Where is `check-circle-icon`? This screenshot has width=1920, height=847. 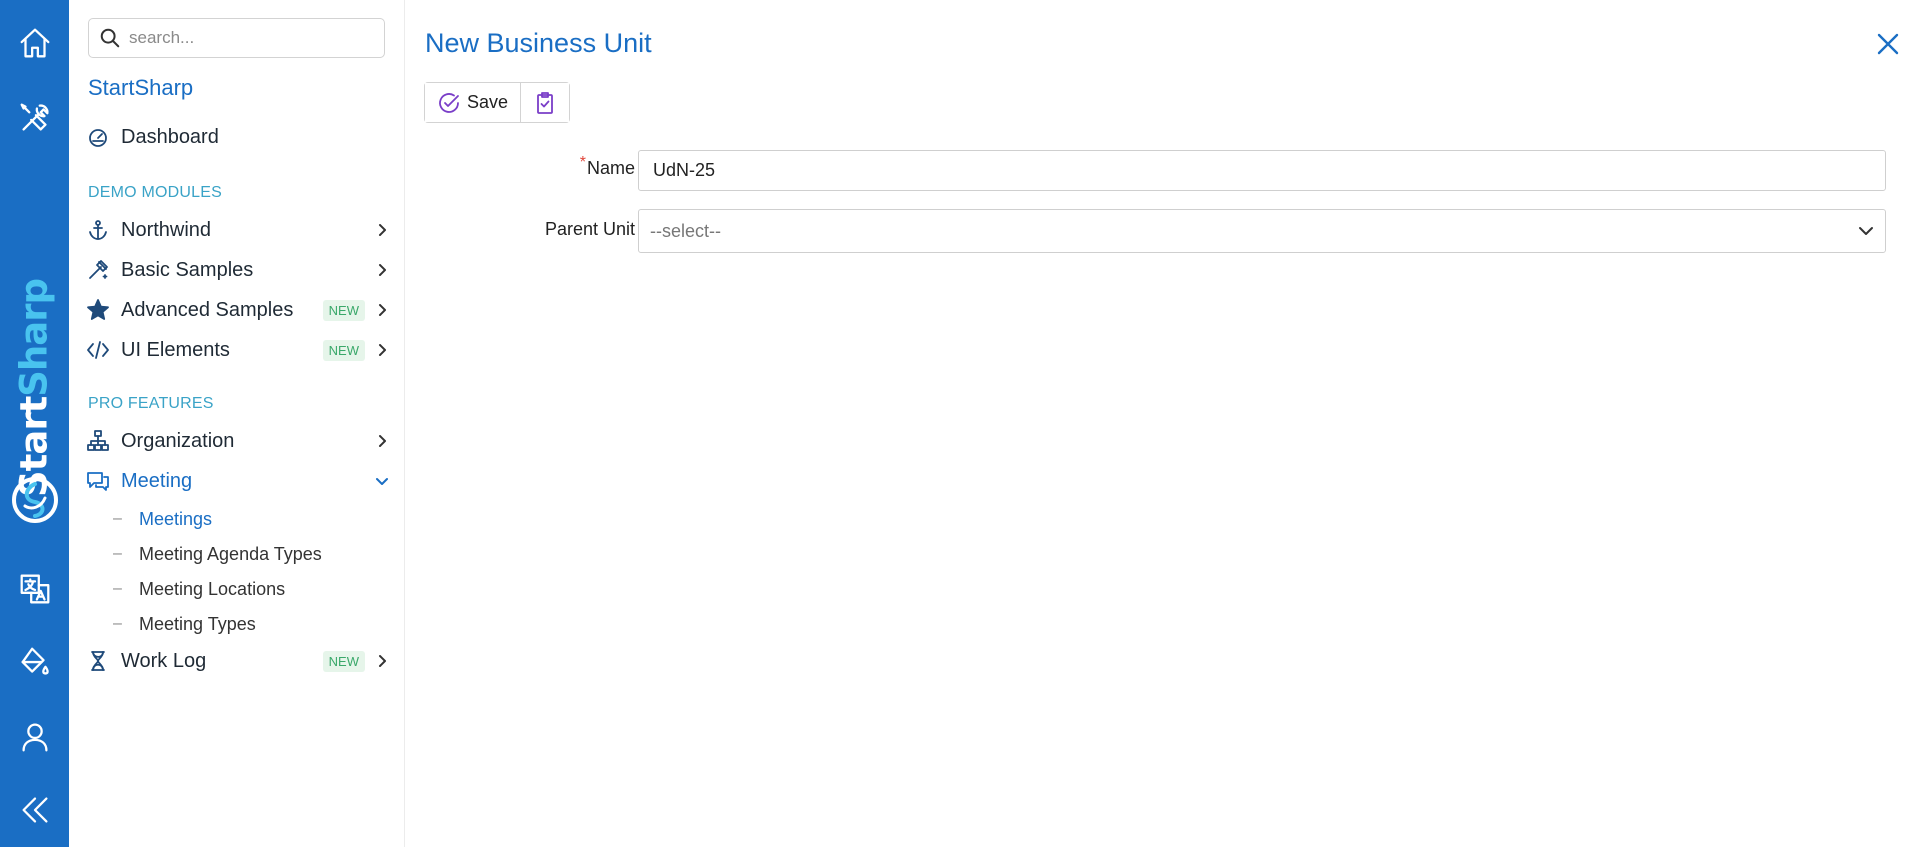 check-circle-icon is located at coordinates (449, 102).